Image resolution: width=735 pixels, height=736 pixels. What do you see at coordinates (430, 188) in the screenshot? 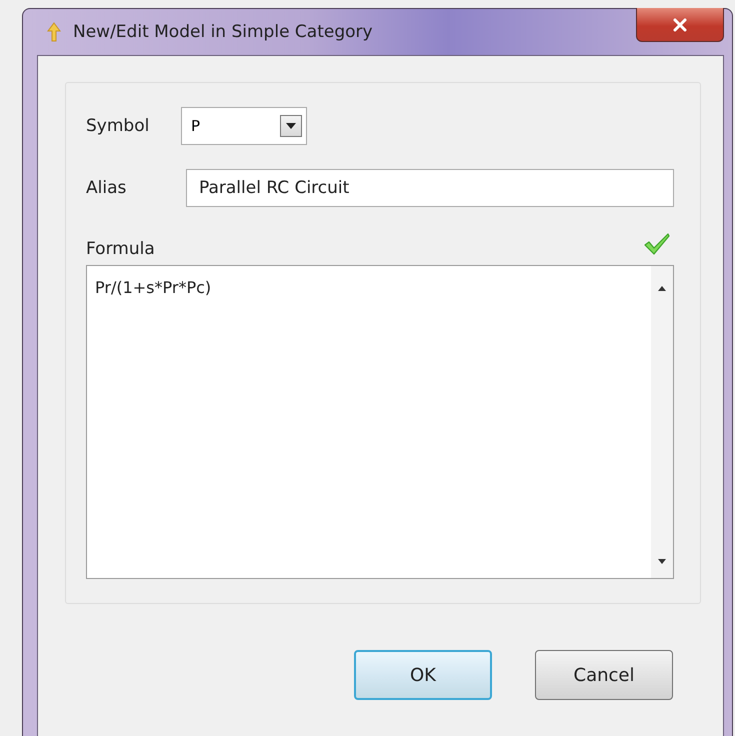
I see `alias-field: Parallel RC Circuit` at bounding box center [430, 188].